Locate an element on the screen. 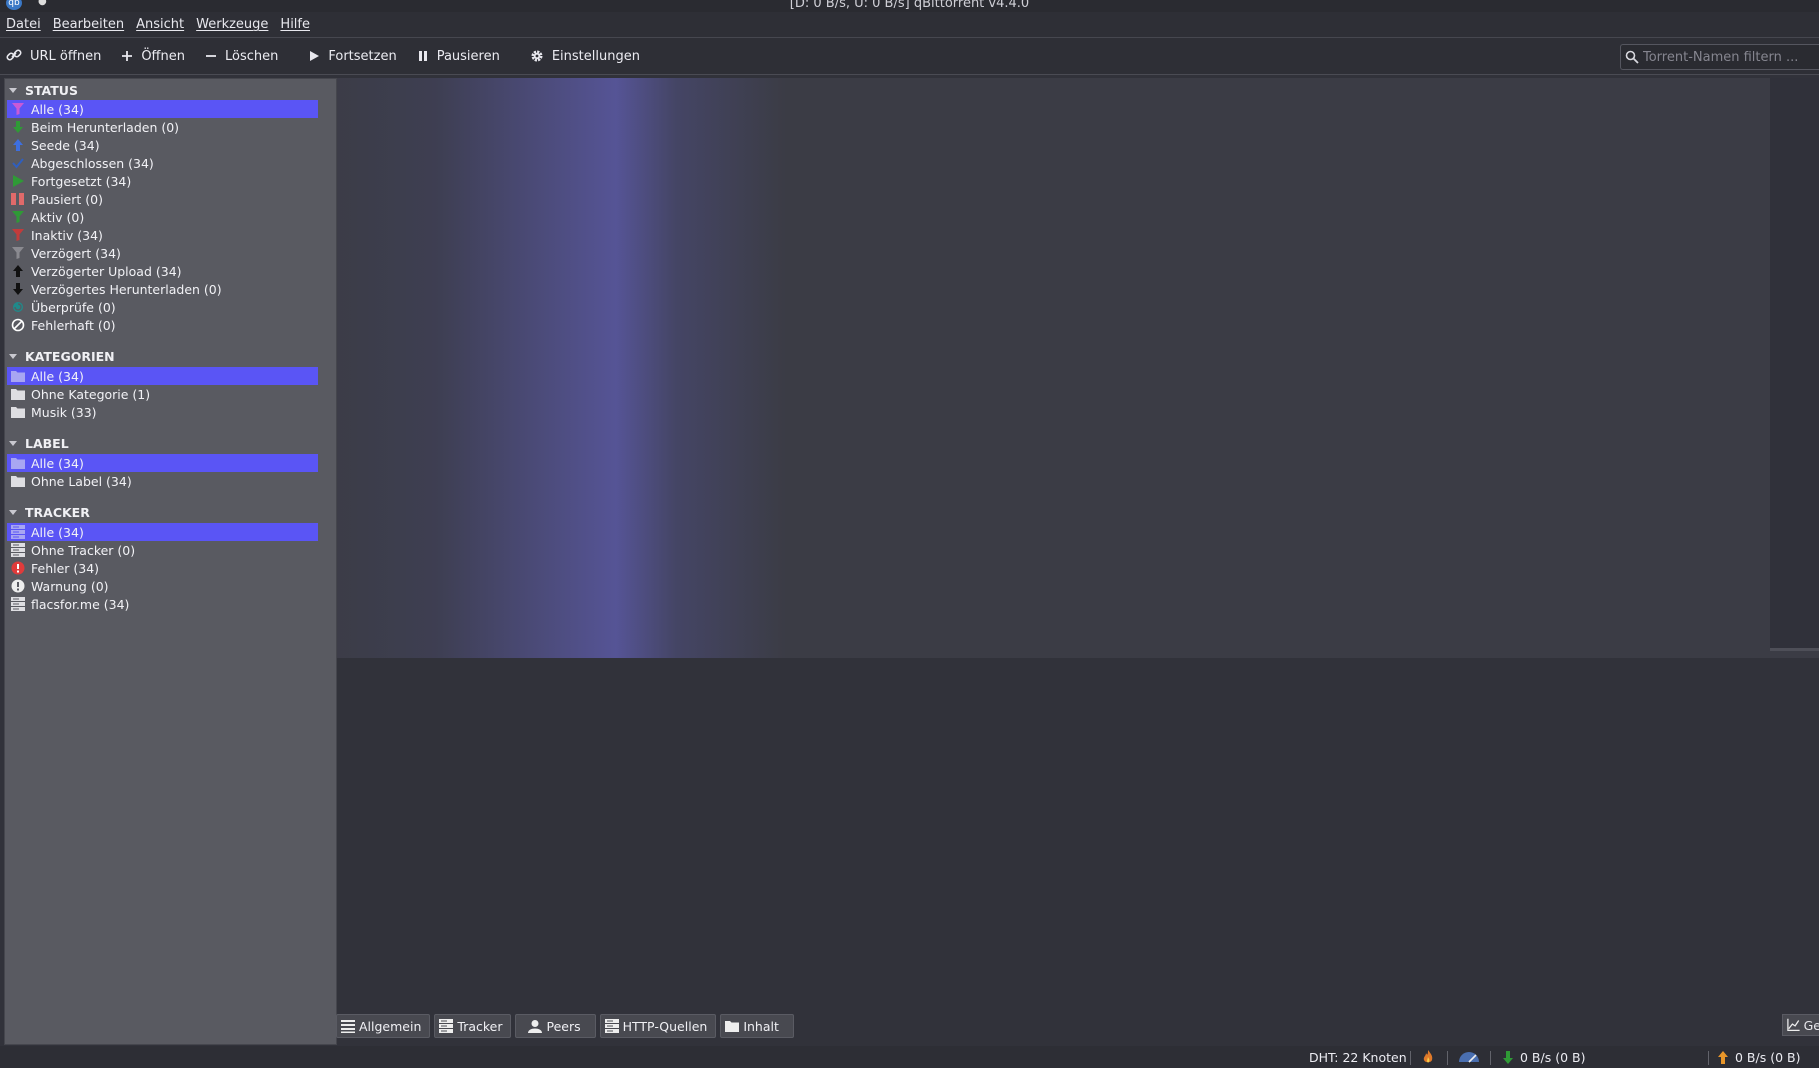 Image resolution: width=1819 pixels, height=1068 pixels. resume-button: Fortsetzen is located at coordinates (347, 56).